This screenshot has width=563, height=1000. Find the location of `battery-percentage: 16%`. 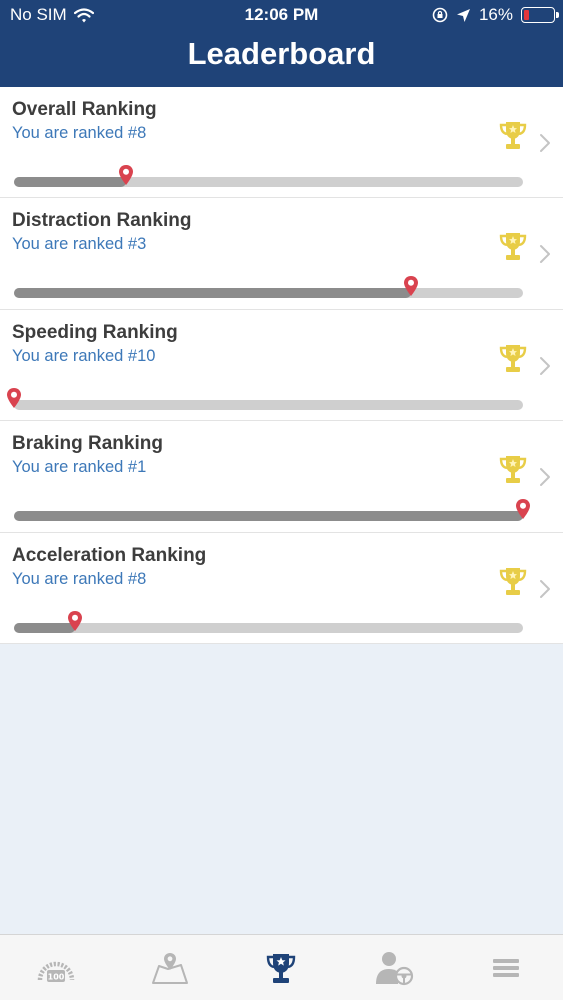

battery-percentage: 16% is located at coordinates (495, 14).